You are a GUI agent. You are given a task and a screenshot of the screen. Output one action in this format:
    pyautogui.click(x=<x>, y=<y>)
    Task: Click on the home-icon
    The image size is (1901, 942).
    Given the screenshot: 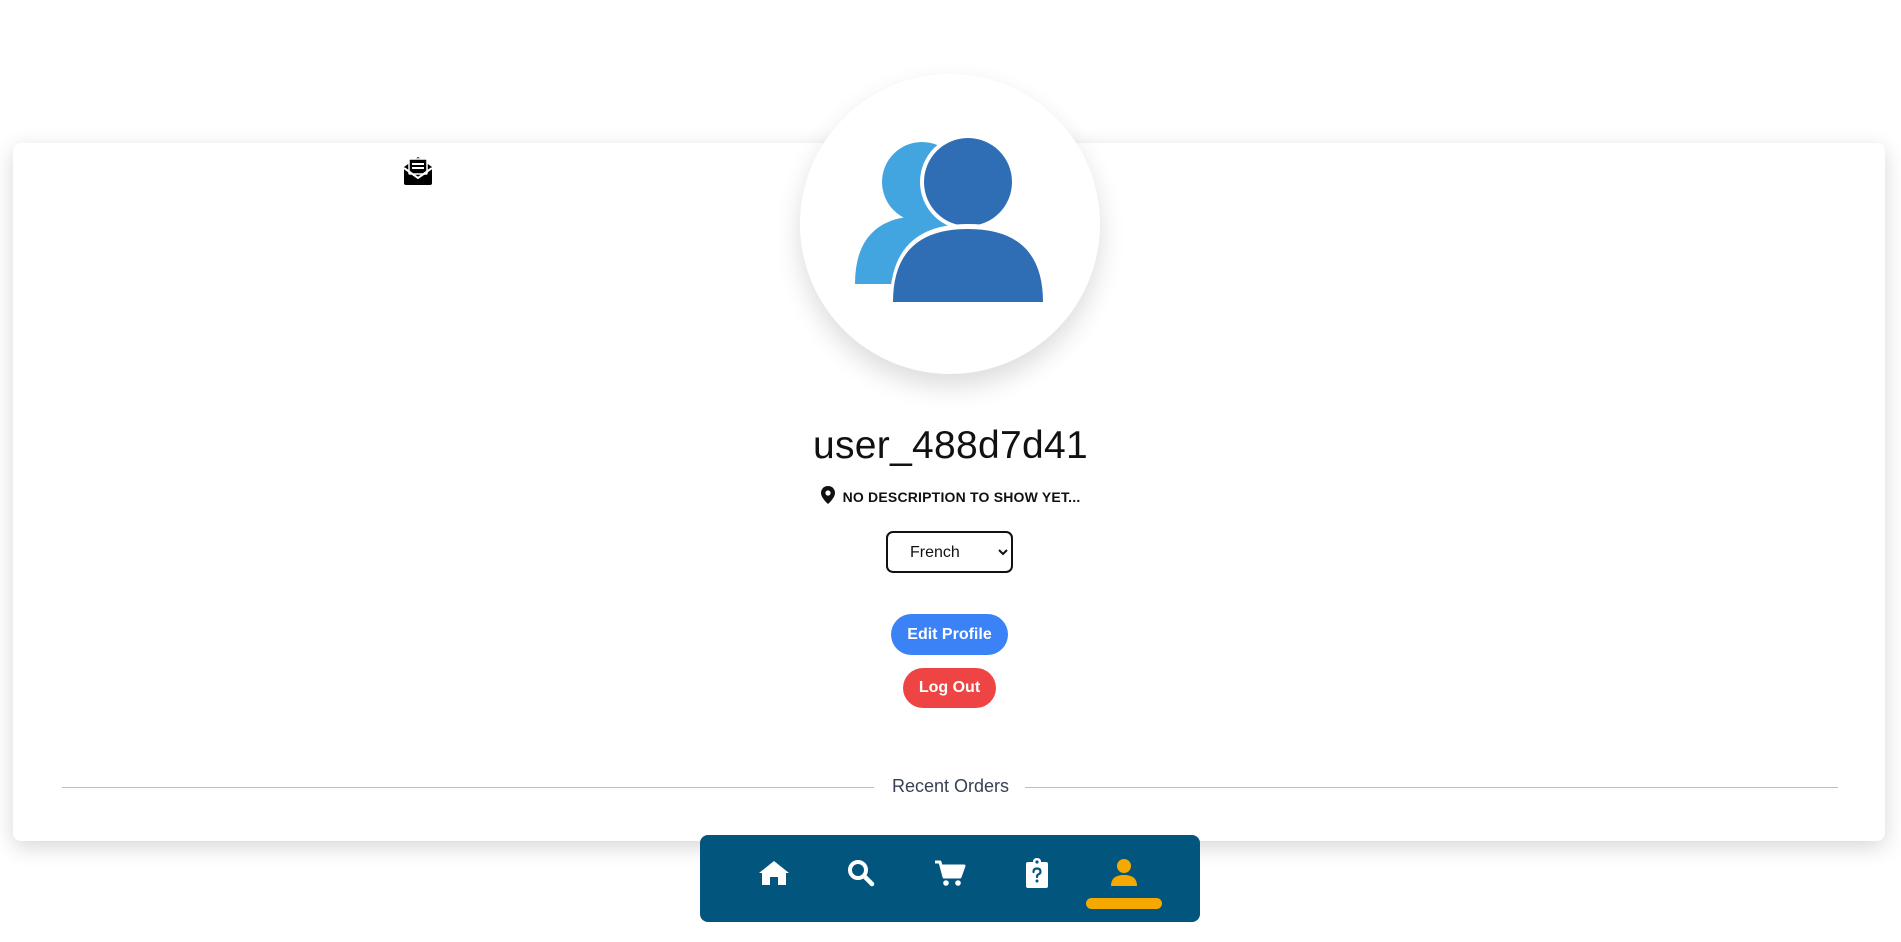 What is the action you would take?
    pyautogui.click(x=774, y=873)
    